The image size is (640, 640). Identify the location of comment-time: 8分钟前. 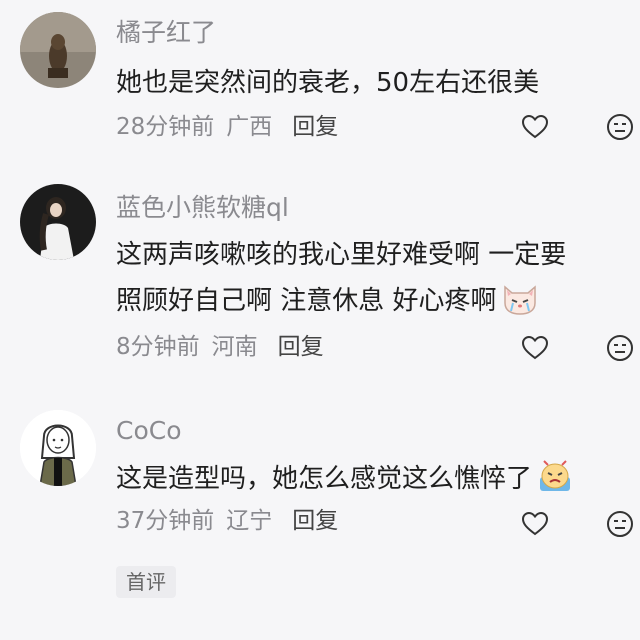
(158, 347).